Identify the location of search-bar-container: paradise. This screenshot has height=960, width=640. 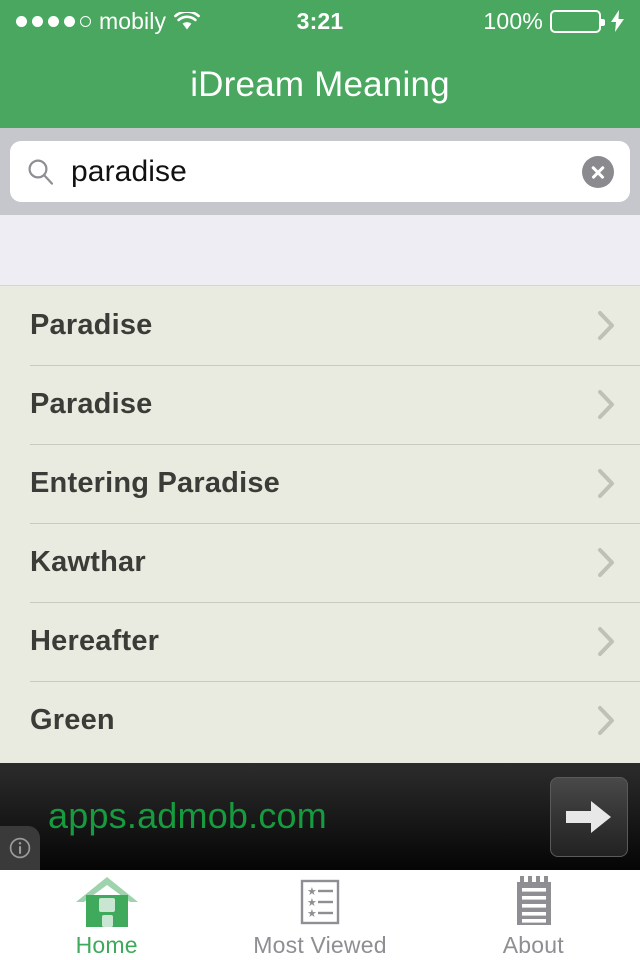
(320, 171).